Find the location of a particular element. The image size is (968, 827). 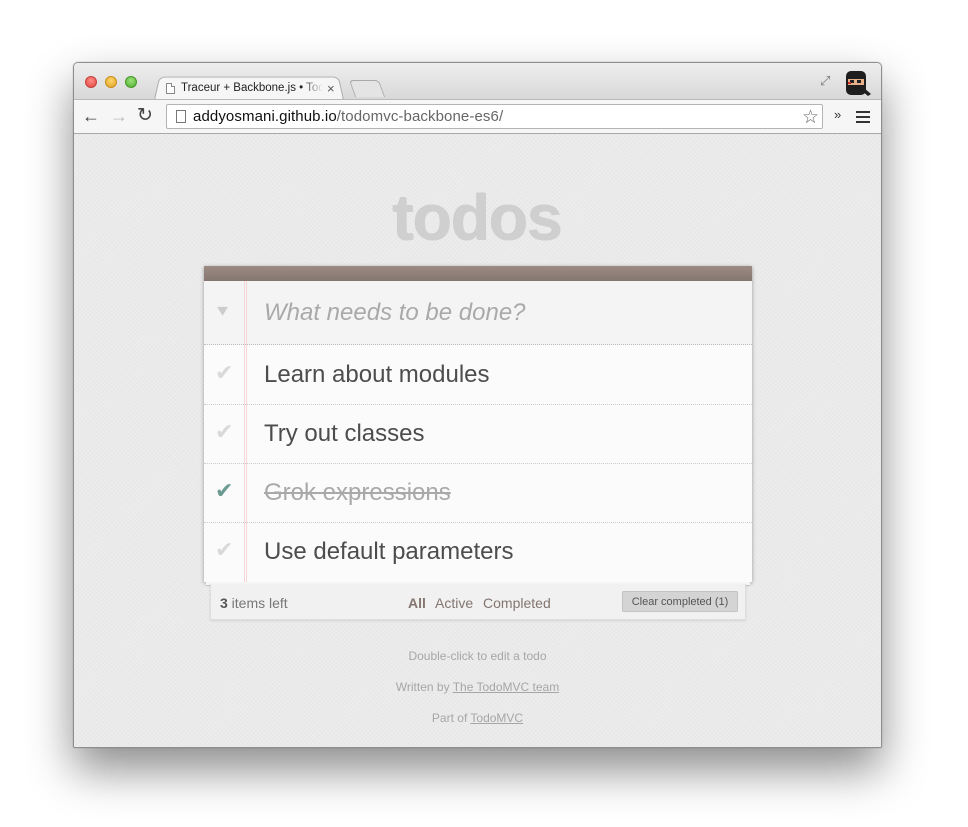

browser-tab-content: Traceur + Backbone.js • TodoMVC × is located at coordinates (254, 88).